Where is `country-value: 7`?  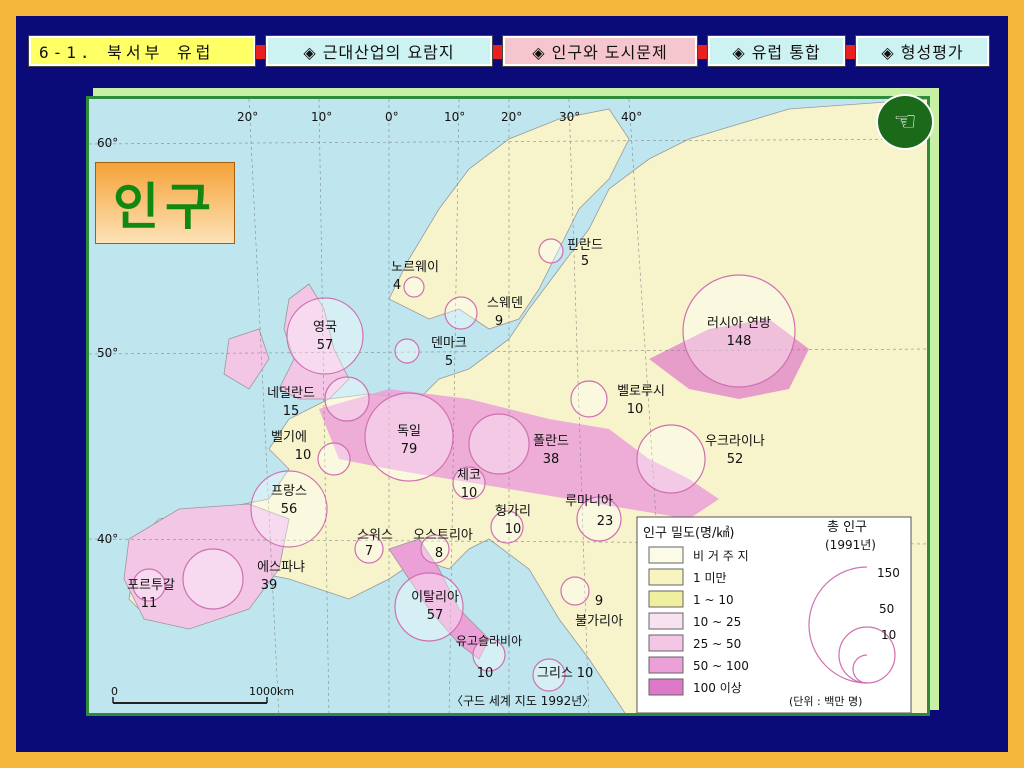
country-value: 7 is located at coordinates (369, 551).